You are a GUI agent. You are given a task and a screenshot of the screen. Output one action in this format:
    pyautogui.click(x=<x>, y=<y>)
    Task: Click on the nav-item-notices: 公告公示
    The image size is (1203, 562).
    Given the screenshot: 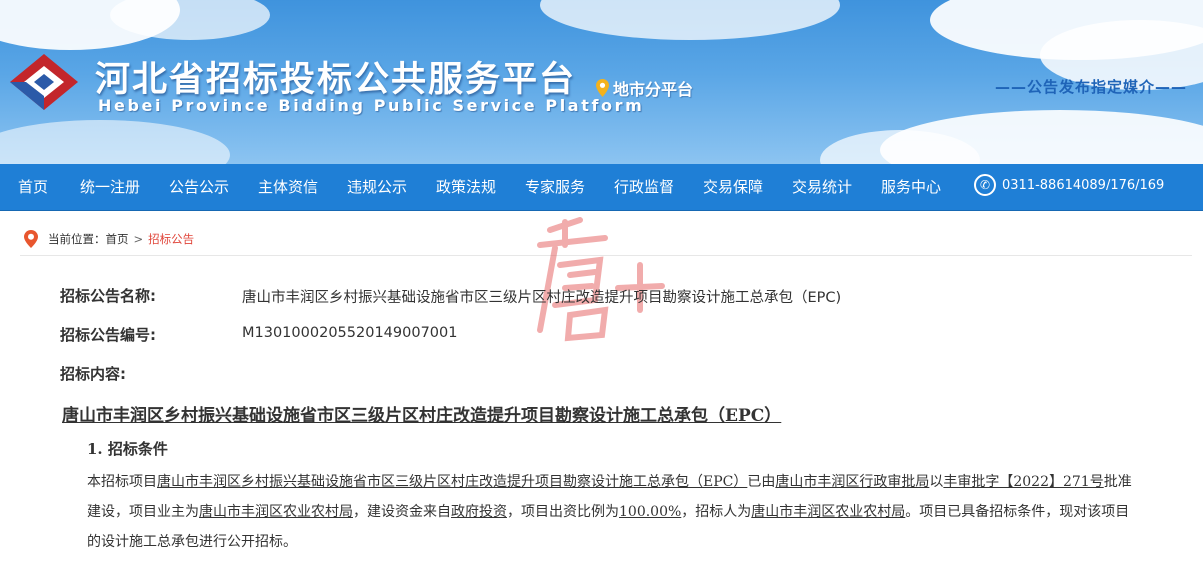 What is the action you would take?
    pyautogui.click(x=199, y=187)
    